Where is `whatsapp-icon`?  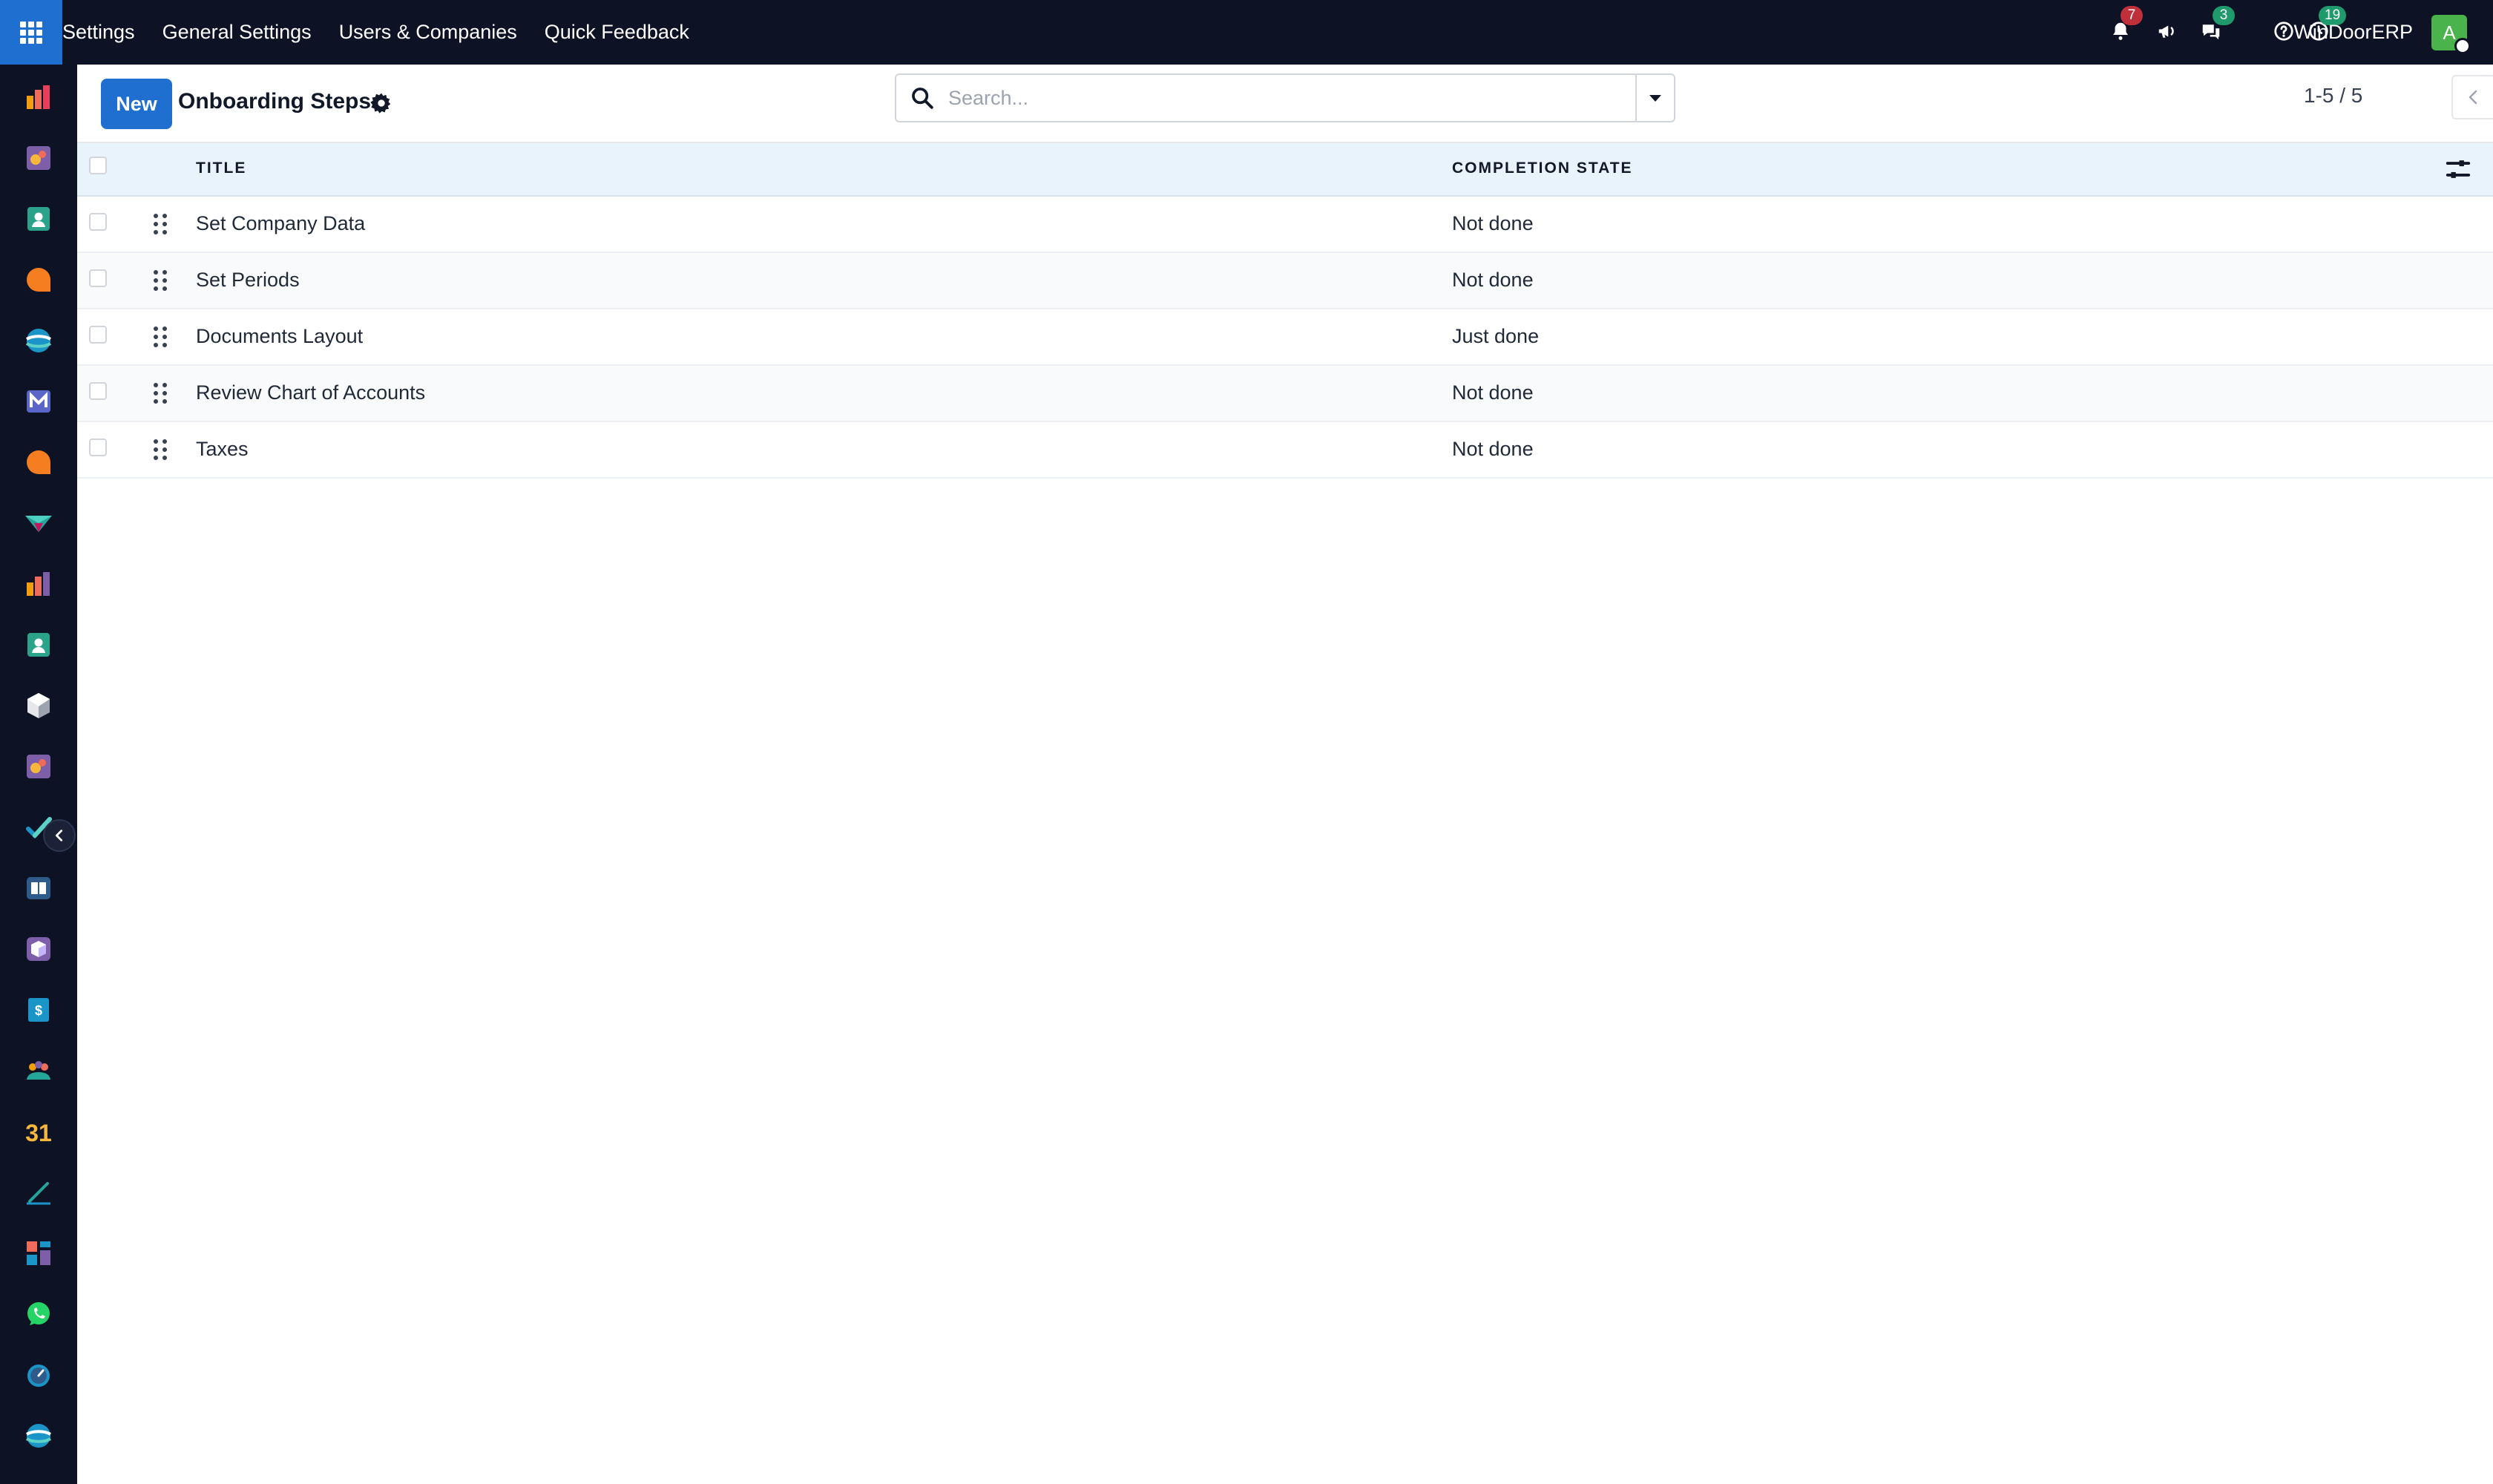 whatsapp-icon is located at coordinates (38, 1313).